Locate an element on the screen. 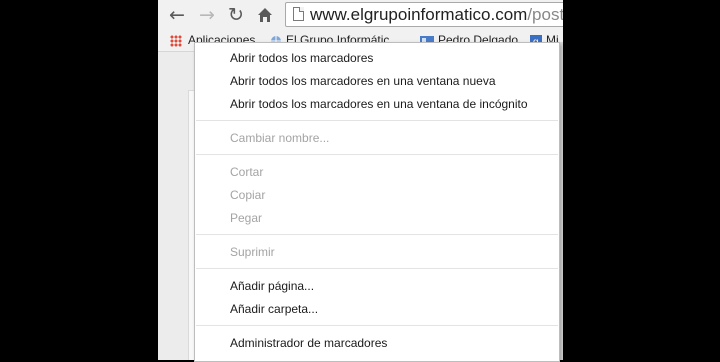 This screenshot has width=720, height=362. url-host: www.elgrupoinformatico.com is located at coordinates (419, 14).